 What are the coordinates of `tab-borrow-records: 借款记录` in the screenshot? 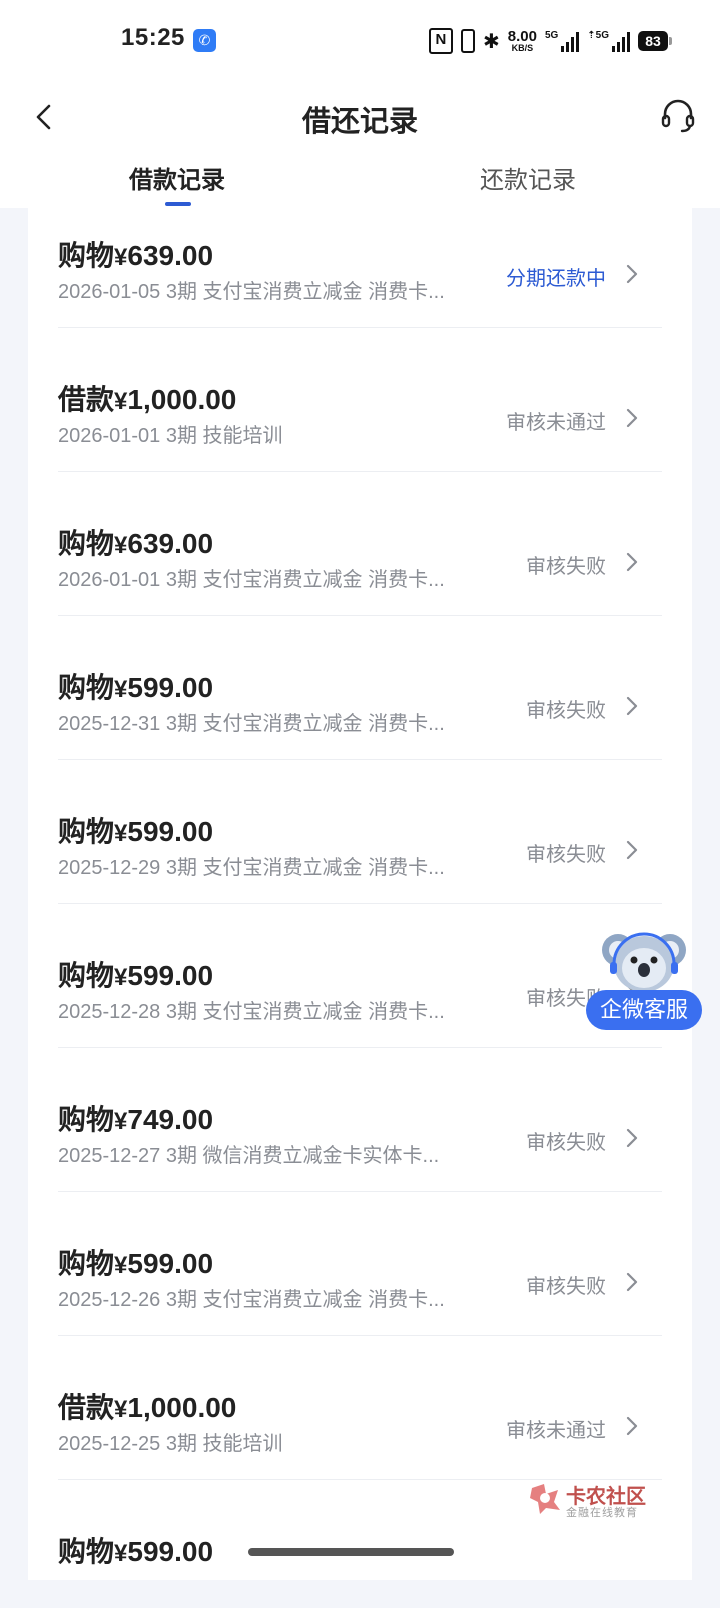 It's located at (177, 177).